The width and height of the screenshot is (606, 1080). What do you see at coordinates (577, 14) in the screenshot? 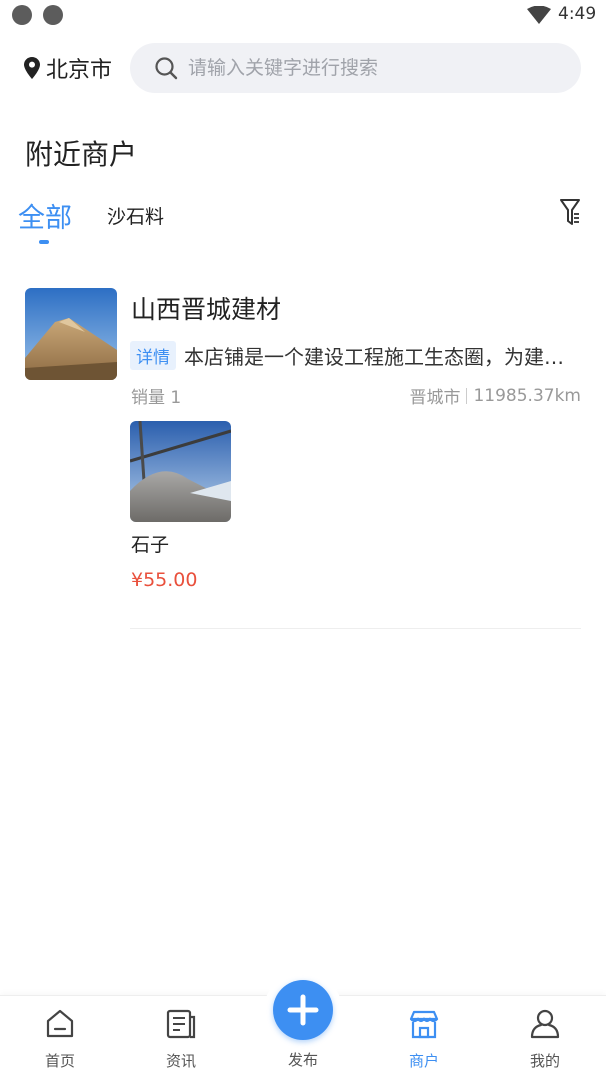
I see `status-time: 4:49` at bounding box center [577, 14].